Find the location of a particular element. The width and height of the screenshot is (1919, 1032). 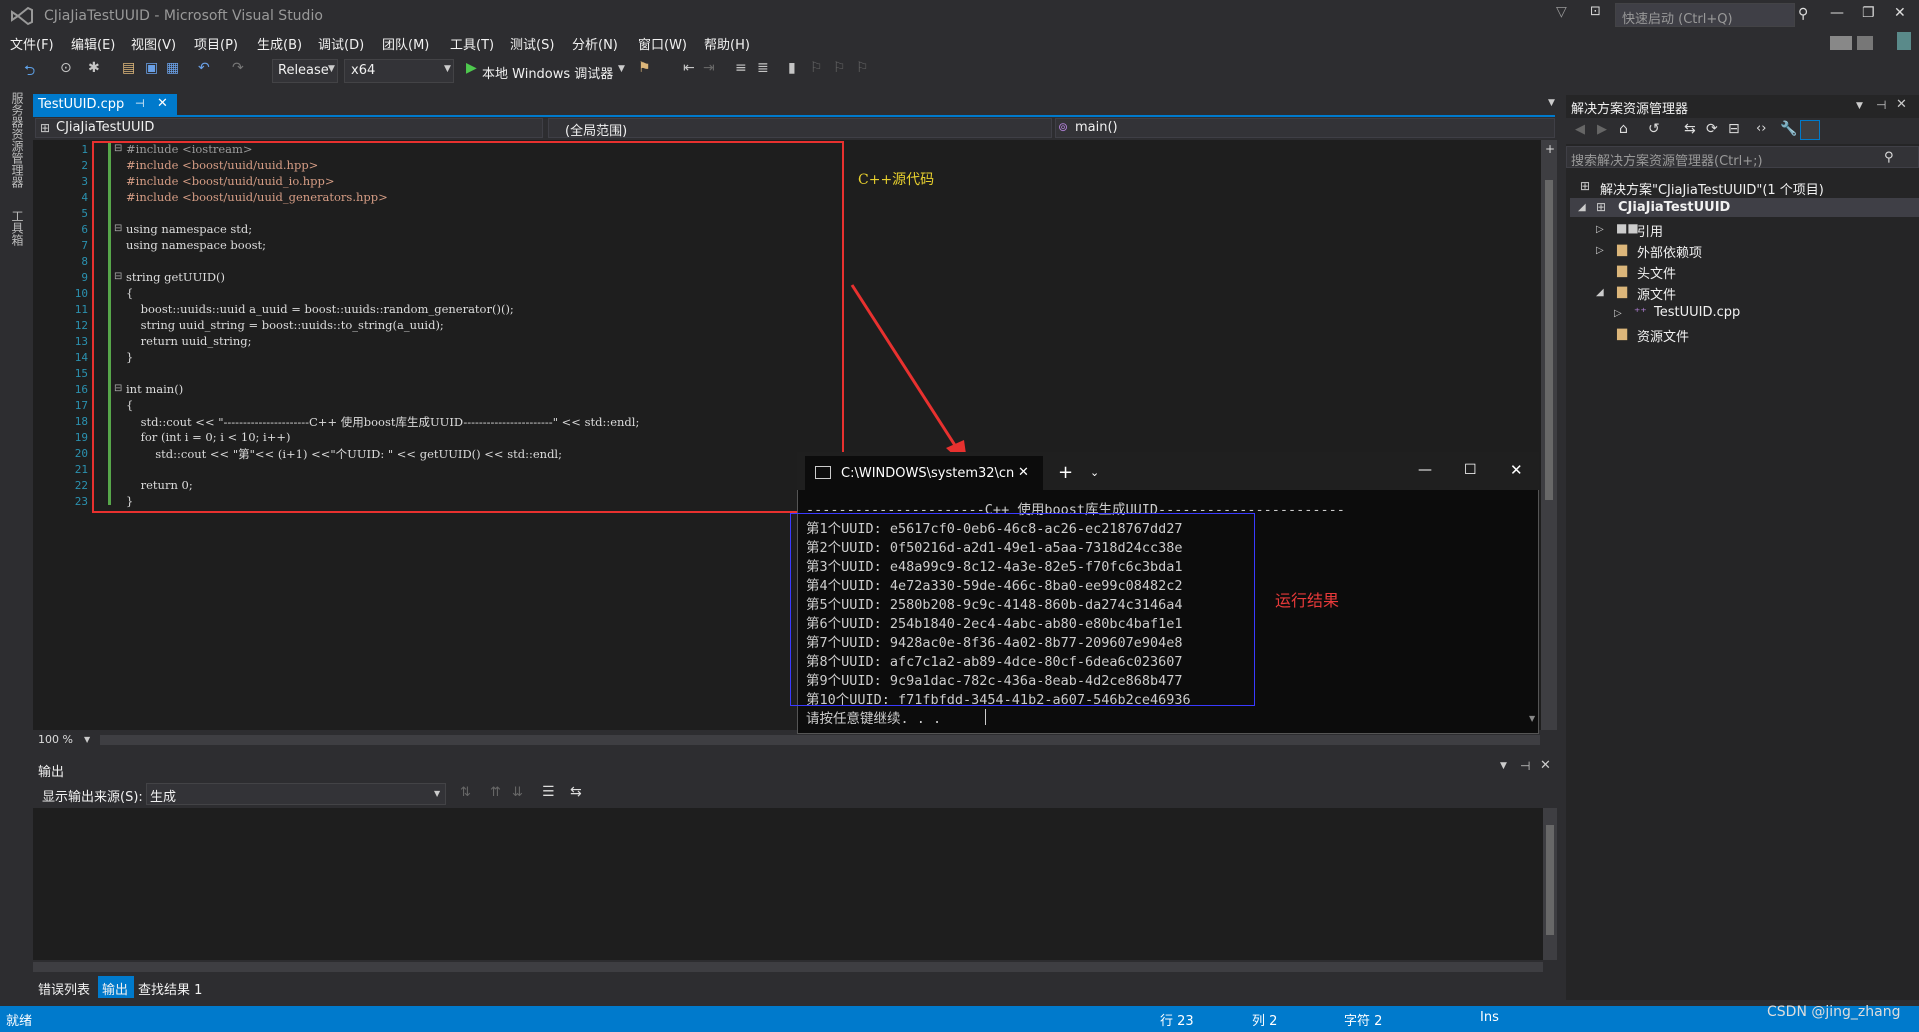

prev-message-icon: ⇈ is located at coordinates (495, 792).